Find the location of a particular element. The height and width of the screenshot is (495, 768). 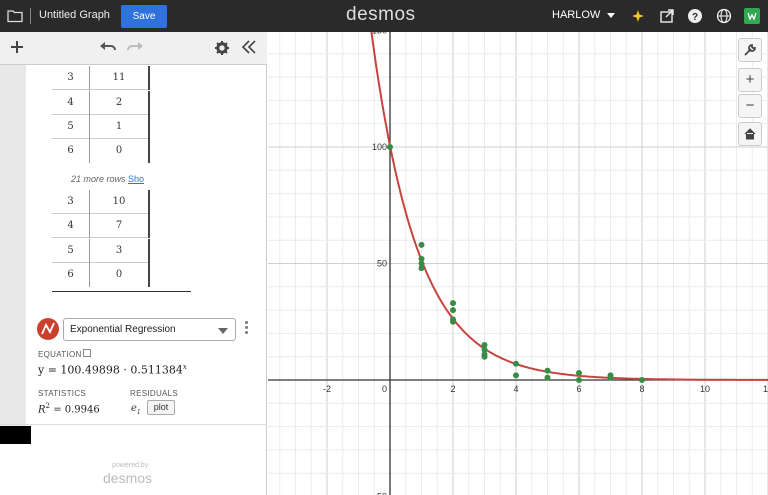

table-divider is located at coordinates (121, 291).